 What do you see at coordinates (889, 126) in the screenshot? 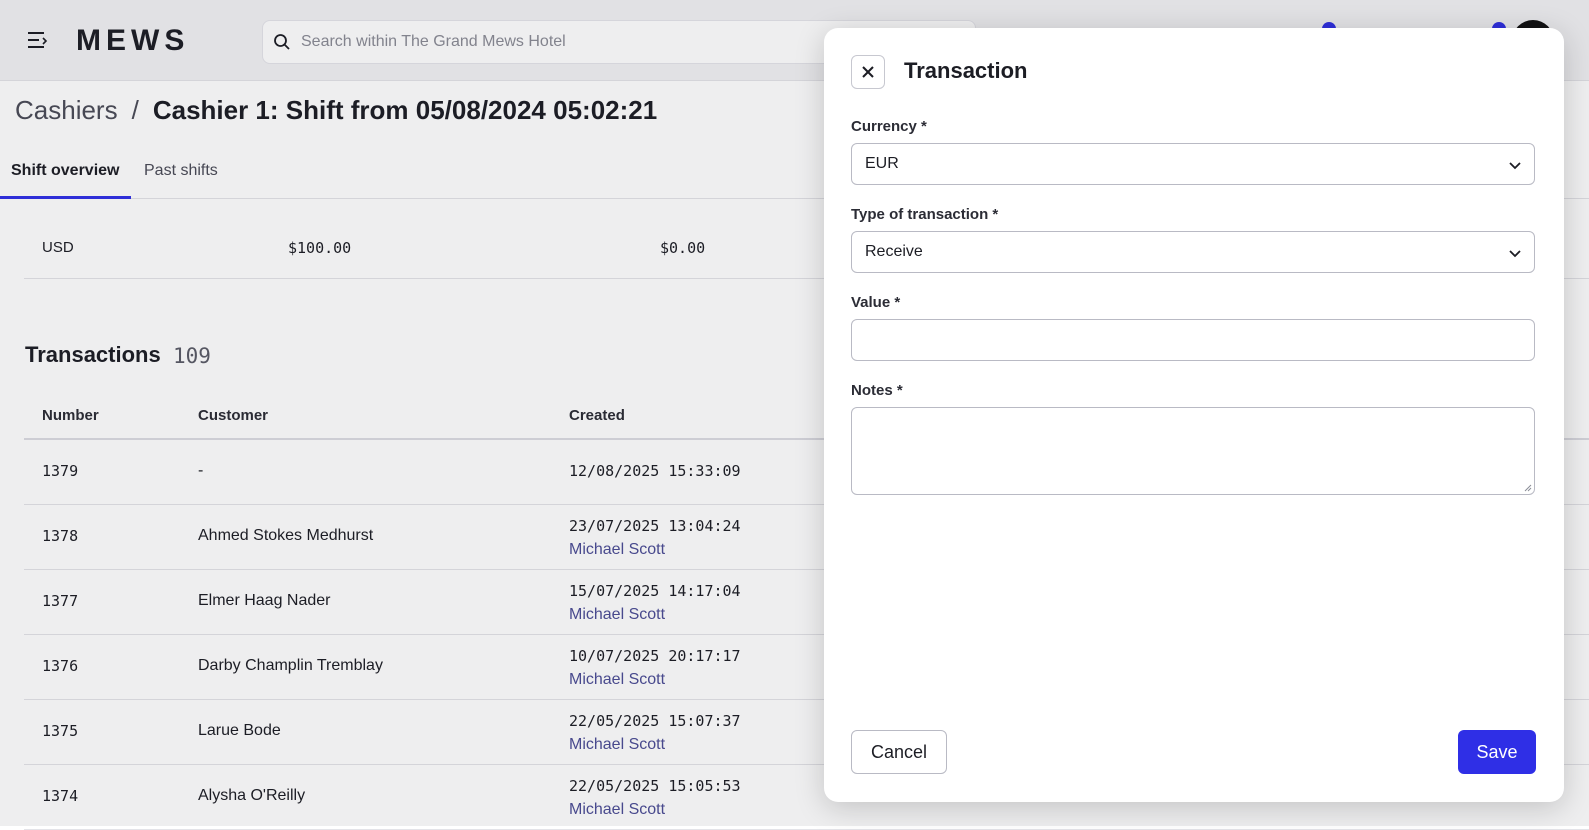
I see `currency-label: Currency *` at bounding box center [889, 126].